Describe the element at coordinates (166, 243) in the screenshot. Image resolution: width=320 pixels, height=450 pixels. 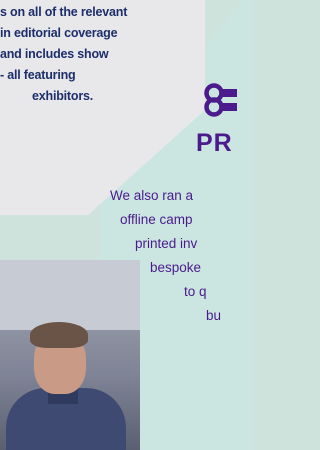
I see `pr-body-line: printed inv` at that location.